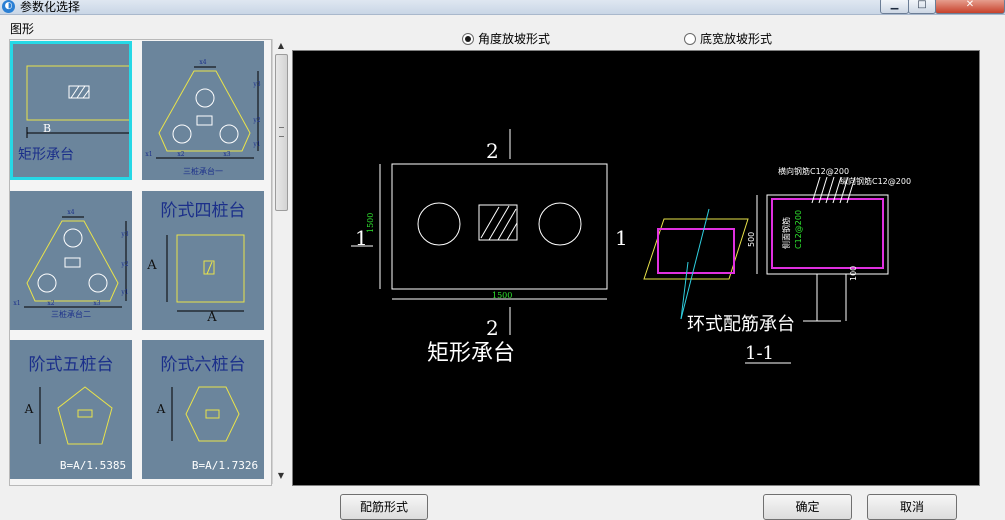  I want to click on bottom-dim: 100, so click(853, 273).